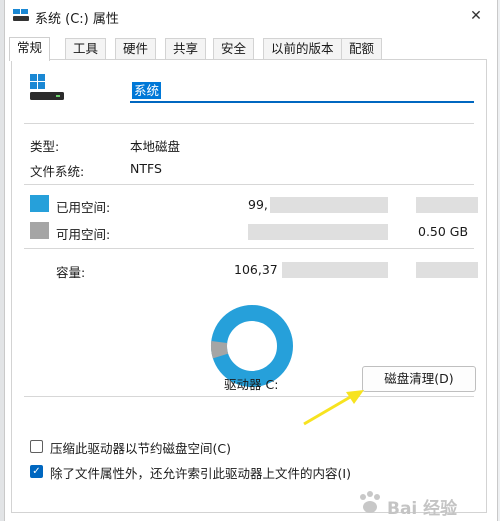  I want to click on used-space-value: 99,, so click(258, 204).